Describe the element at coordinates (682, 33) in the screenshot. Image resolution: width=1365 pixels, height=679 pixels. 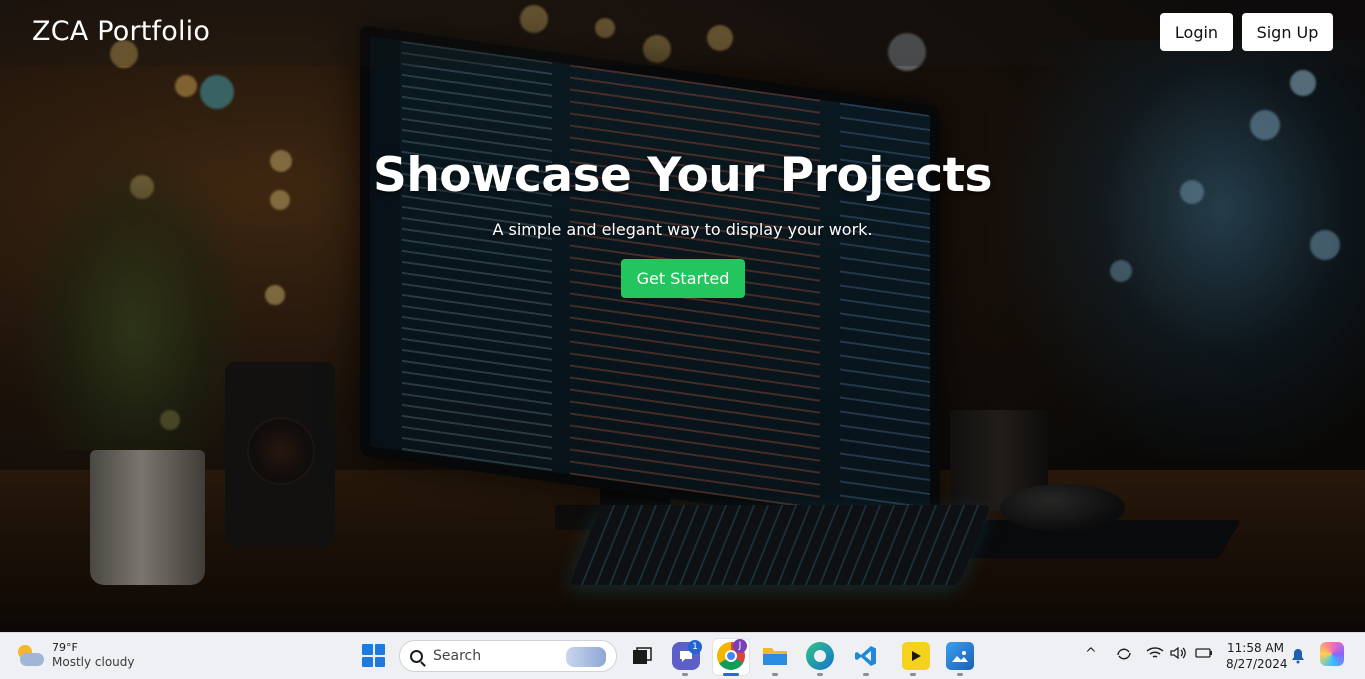
I see `navbar: ZCA Portfolio Login Sign Up` at that location.